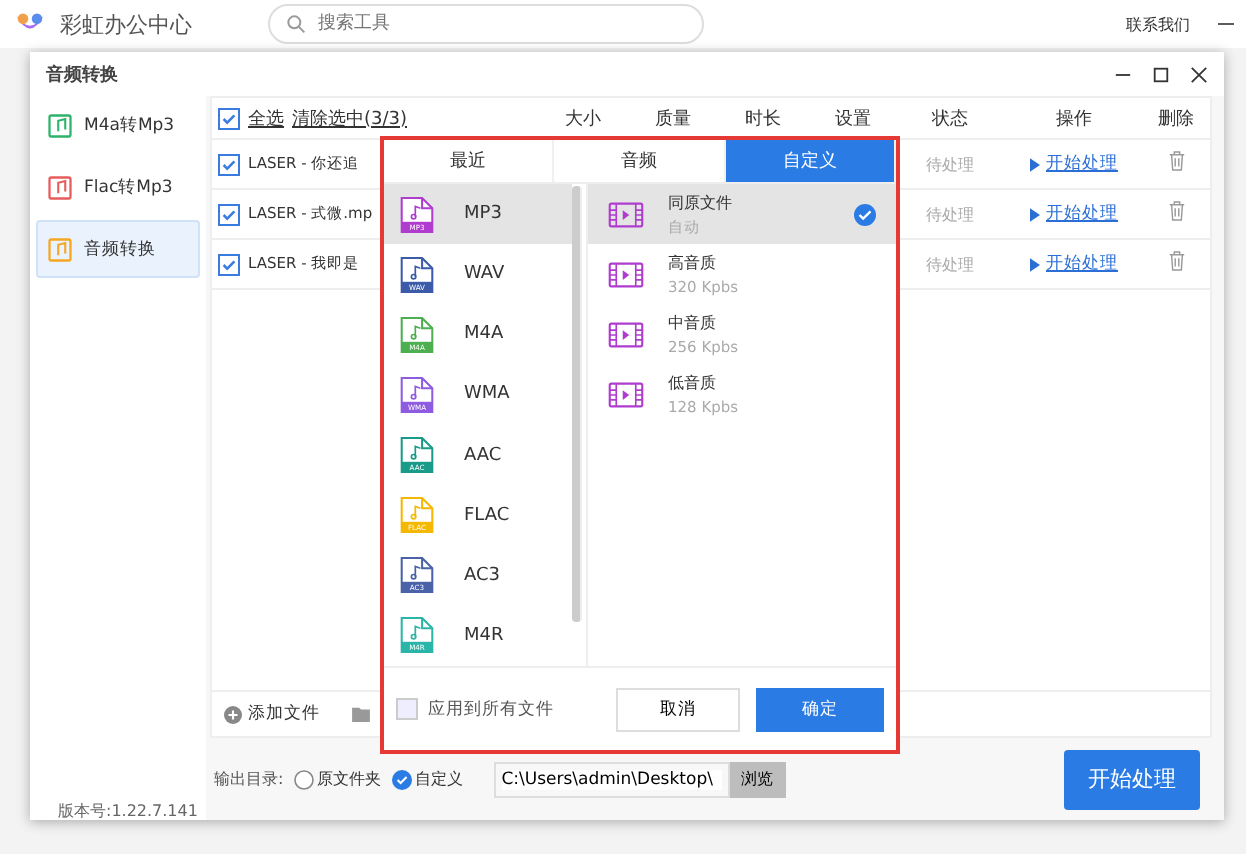  I want to click on add-file-button: 添加文件, so click(272, 714).